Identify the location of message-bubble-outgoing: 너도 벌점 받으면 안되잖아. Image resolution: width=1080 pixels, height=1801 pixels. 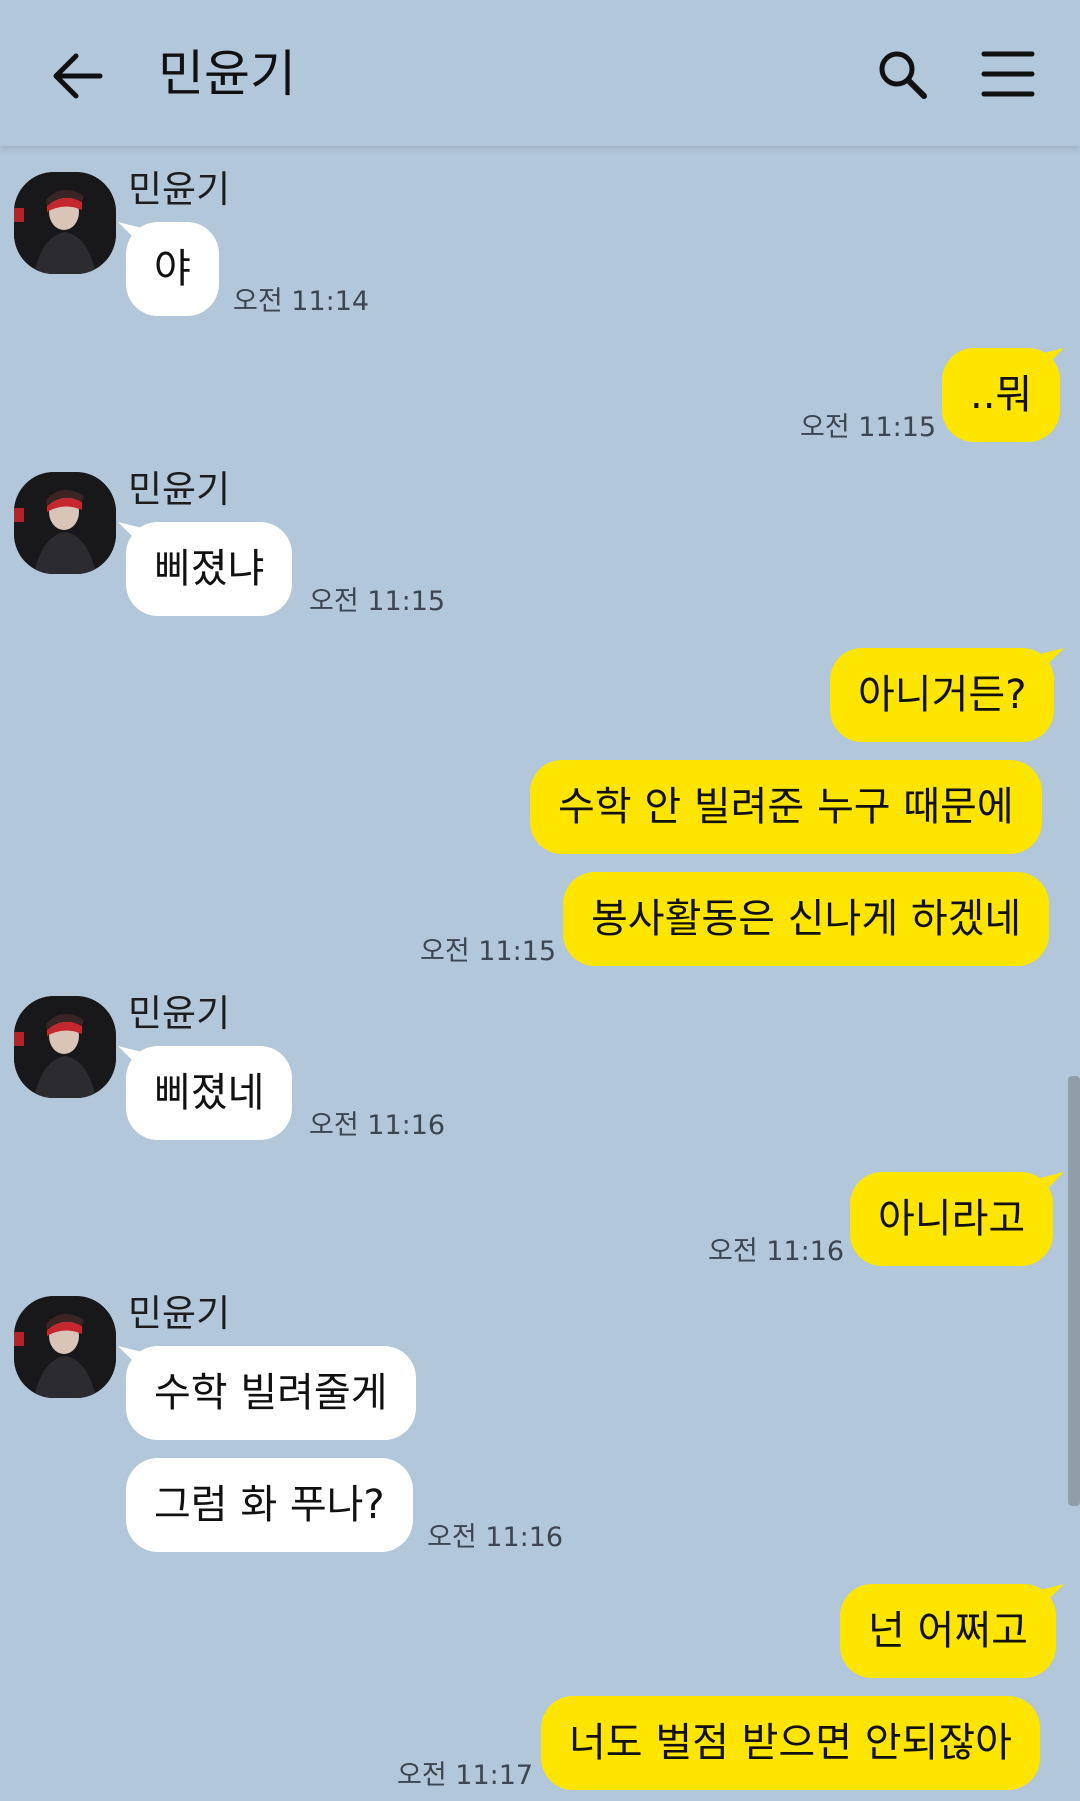
(790, 1743).